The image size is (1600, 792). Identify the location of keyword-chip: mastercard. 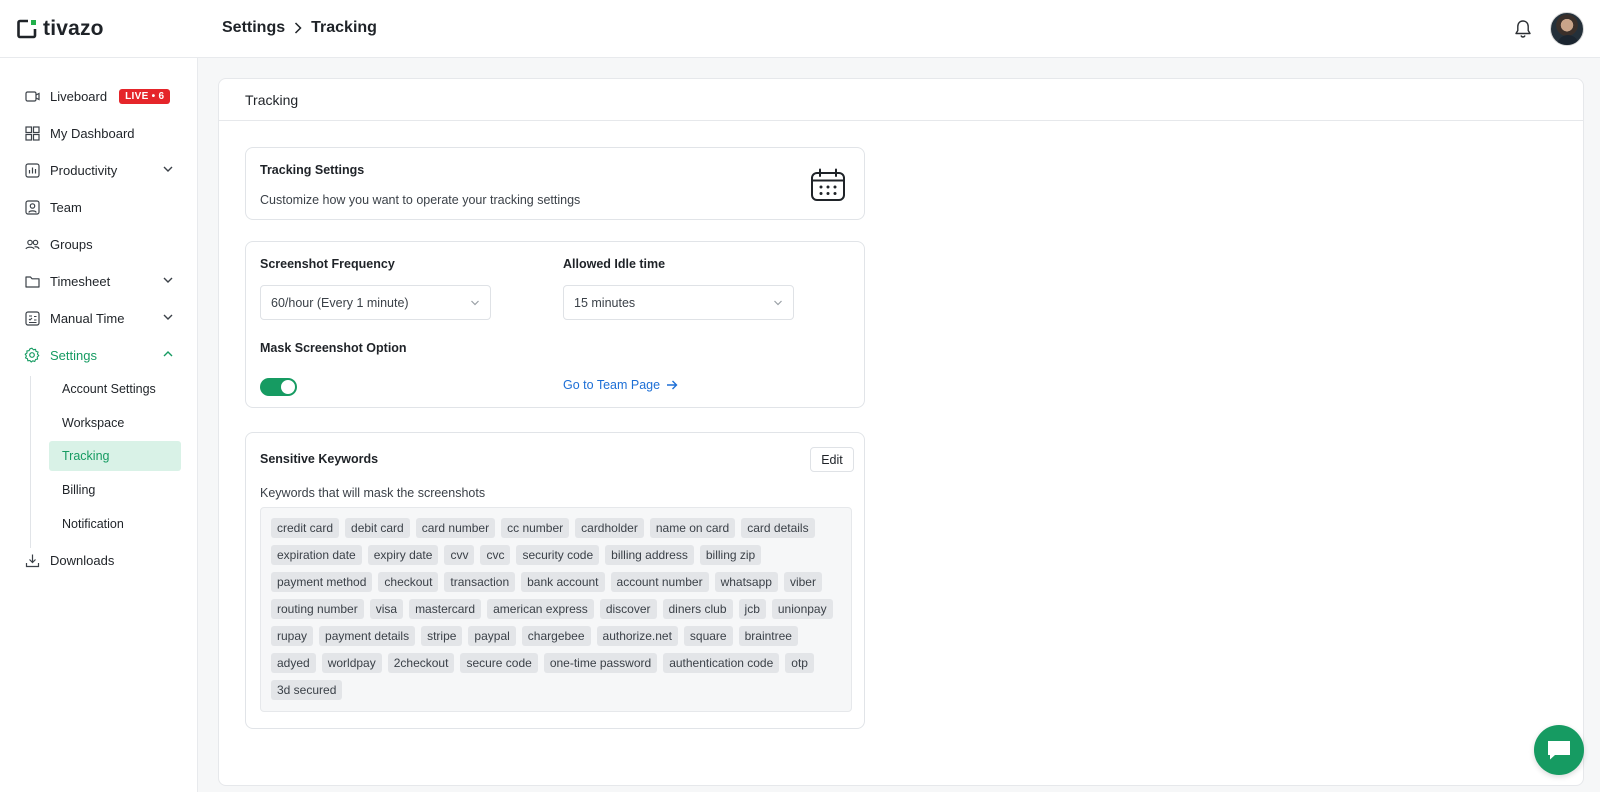
(445, 609).